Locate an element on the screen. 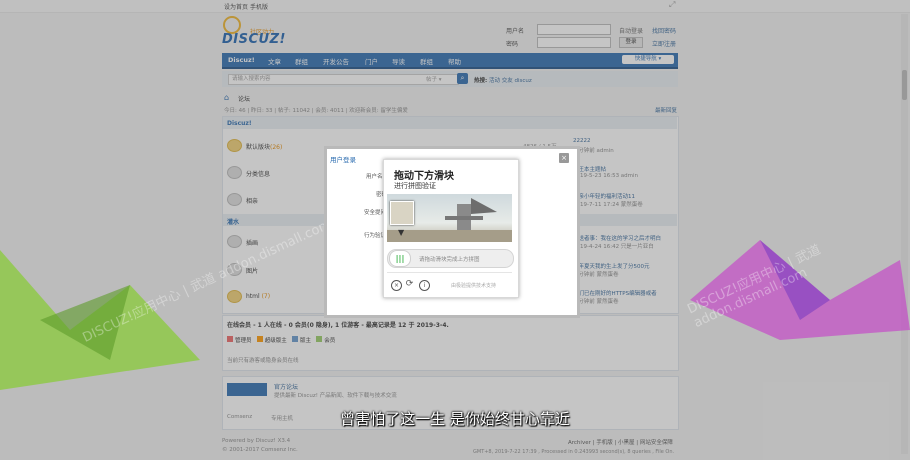  captcha-title: 拖动下方滑块 is located at coordinates (424, 176).